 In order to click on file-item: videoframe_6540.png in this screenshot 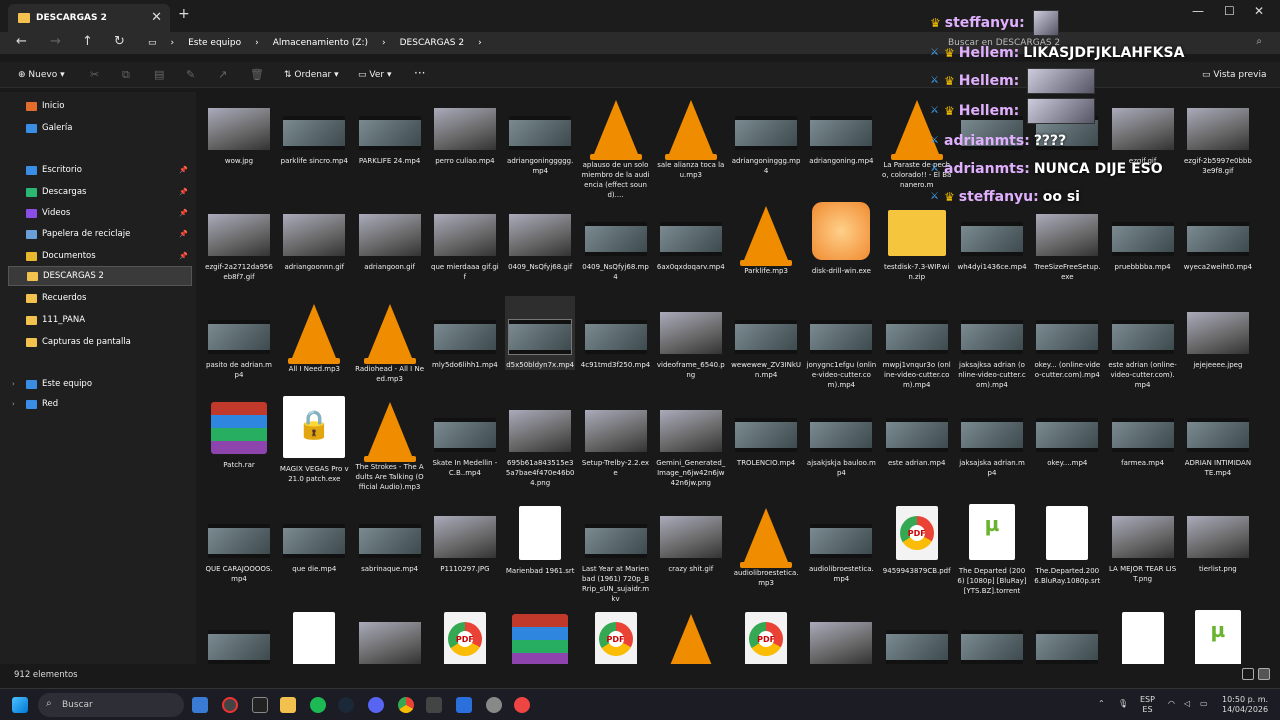, I will do `click(691, 338)`.